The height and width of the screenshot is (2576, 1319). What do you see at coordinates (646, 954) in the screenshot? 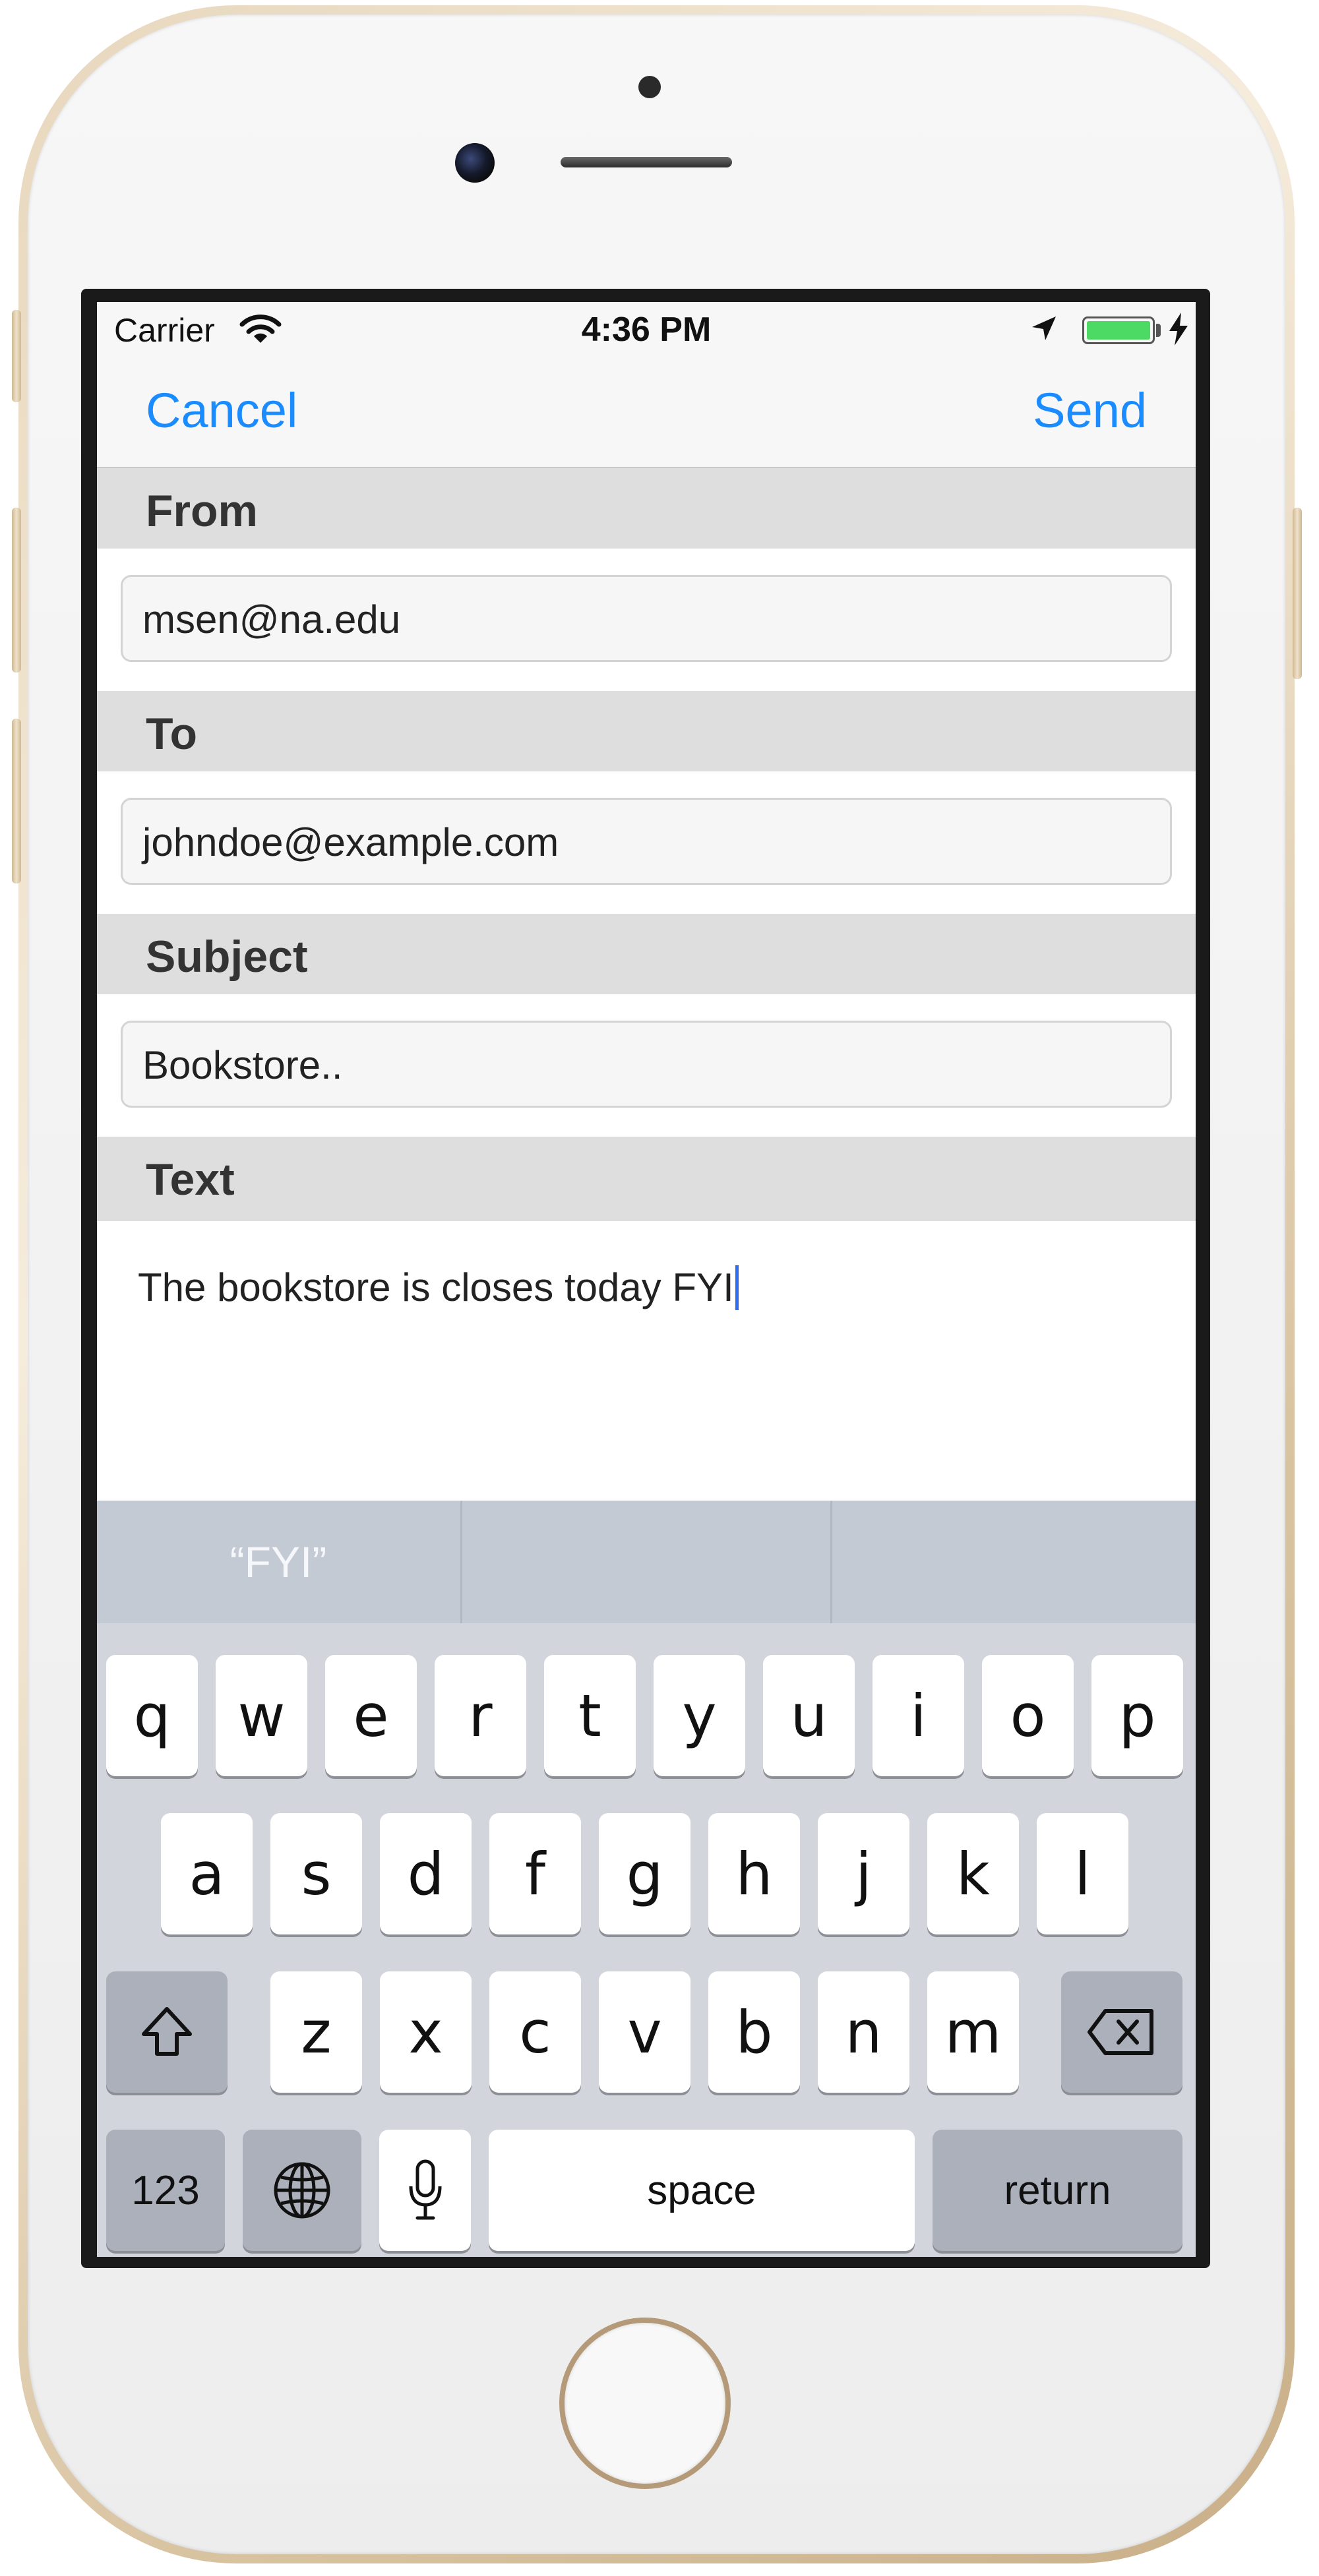
I see `subject-section-header: Subject` at bounding box center [646, 954].